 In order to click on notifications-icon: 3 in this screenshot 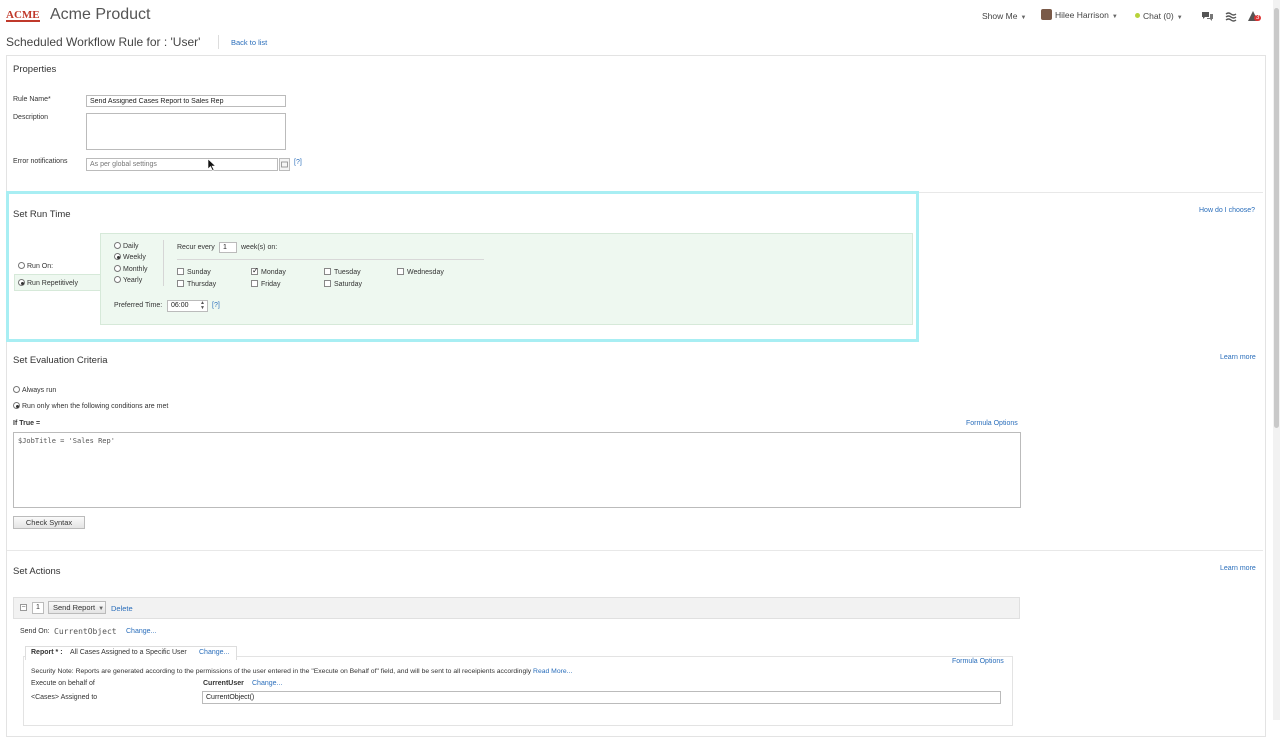, I will do `click(1254, 17)`.